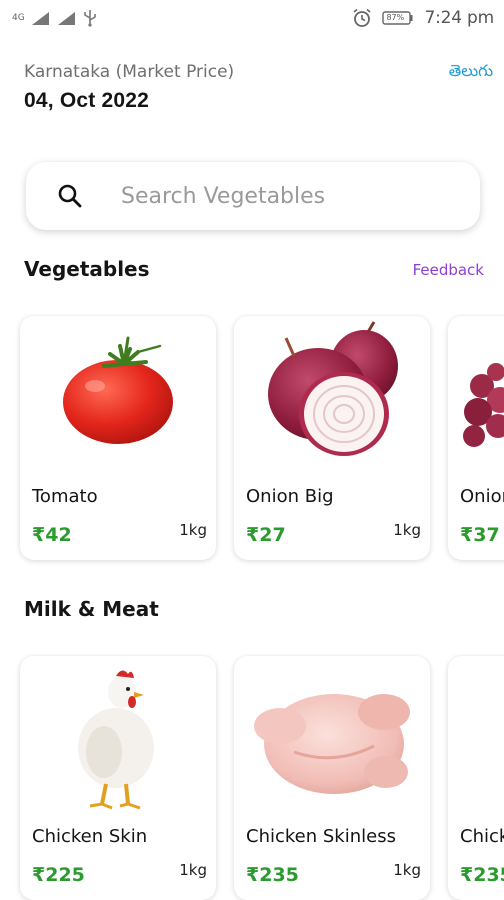 Image resolution: width=504 pixels, height=900 pixels. Describe the element at coordinates (459, 18) in the screenshot. I see `clock: 7:24 pm` at that location.